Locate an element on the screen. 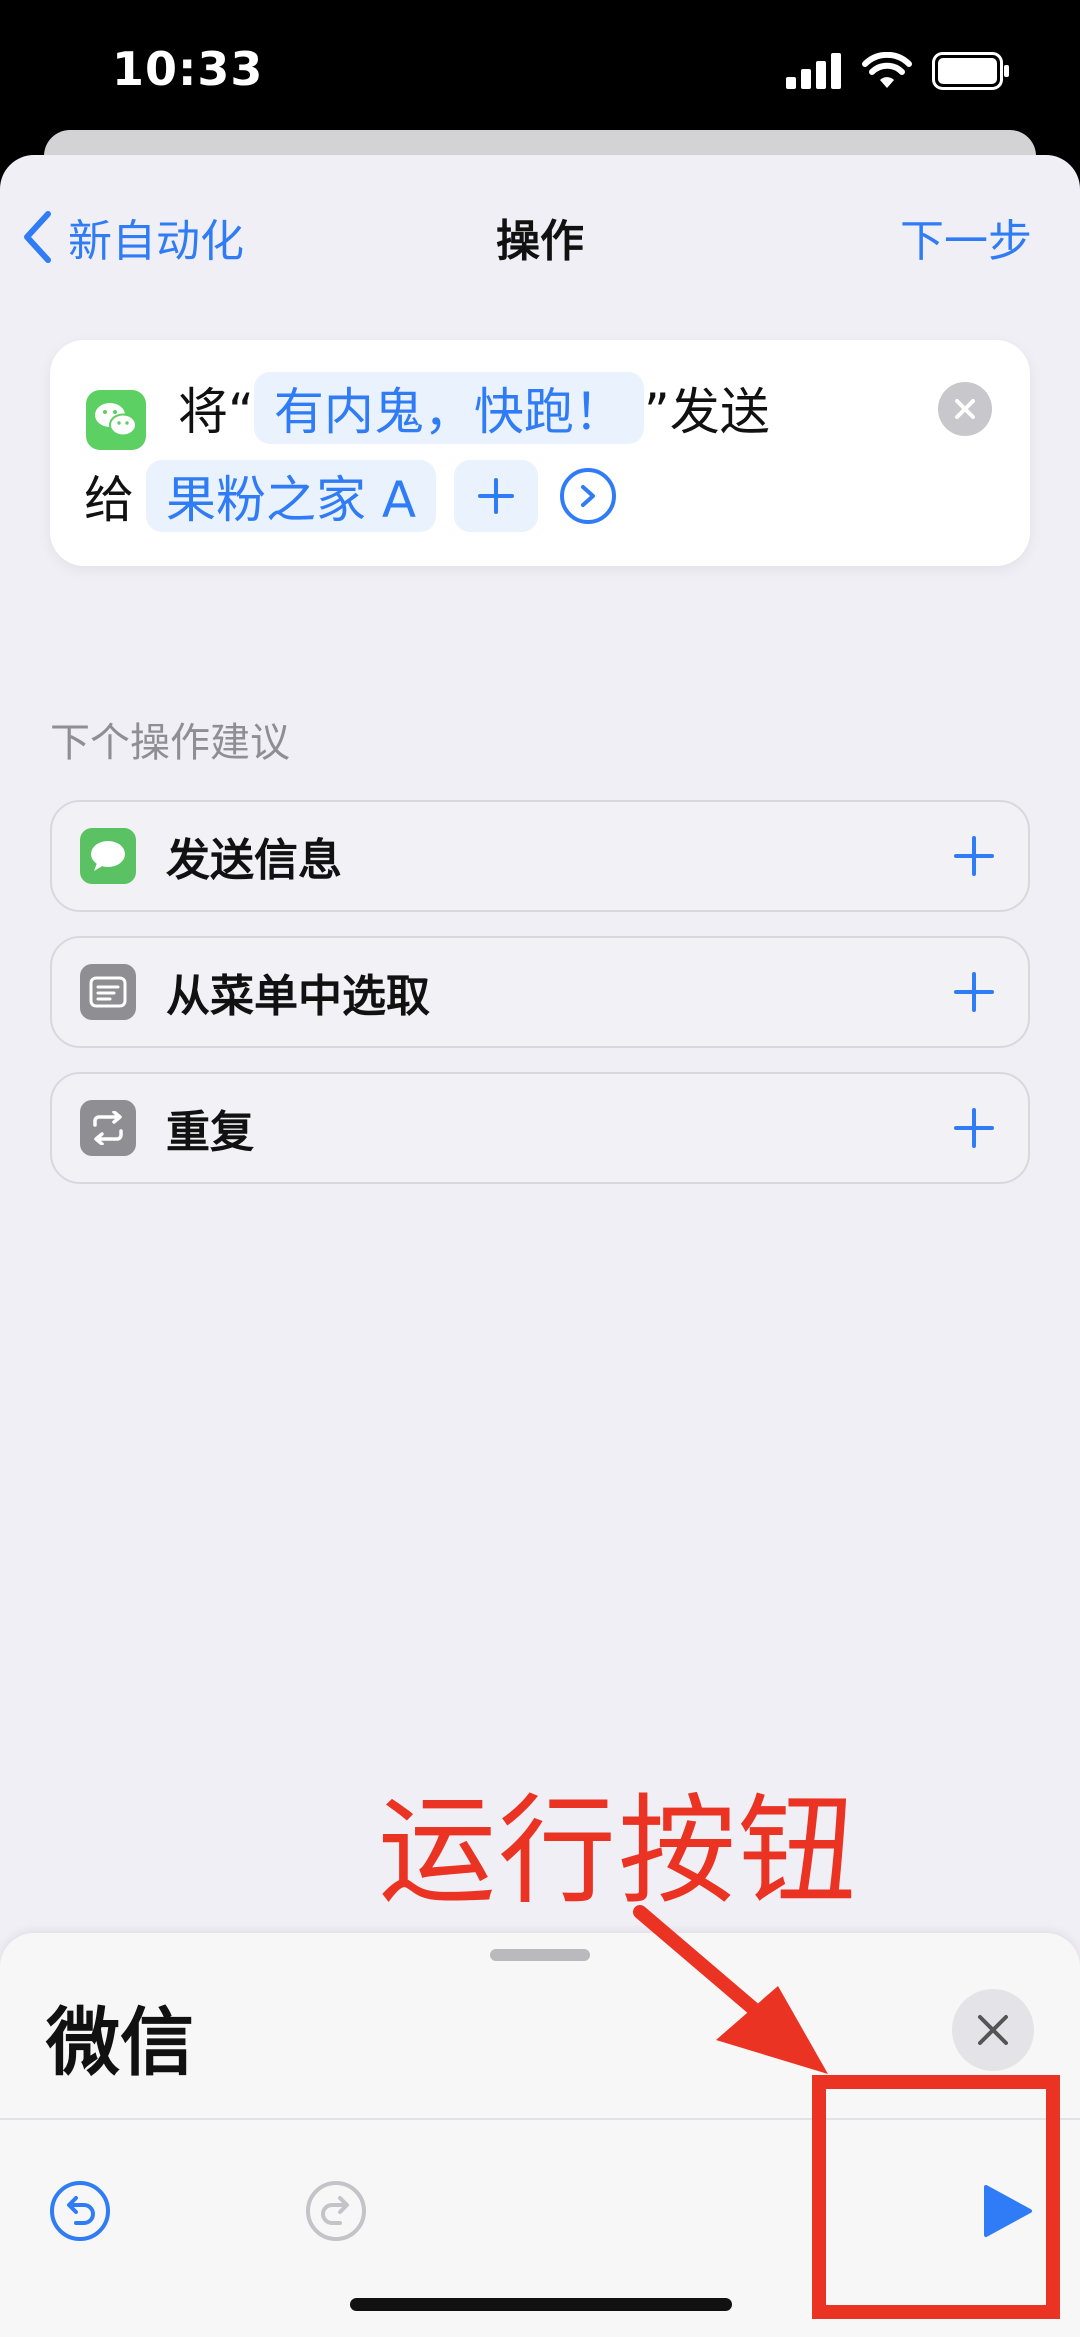  action-line-2: 给 果粉之家 A is located at coordinates (350, 496).